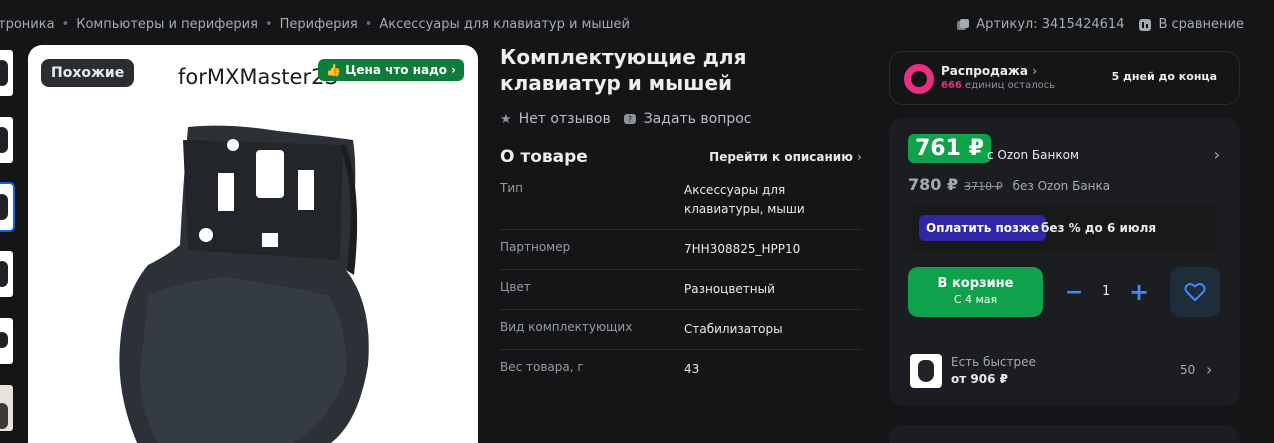  I want to click on old-price: 3710 ₽, so click(983, 186).